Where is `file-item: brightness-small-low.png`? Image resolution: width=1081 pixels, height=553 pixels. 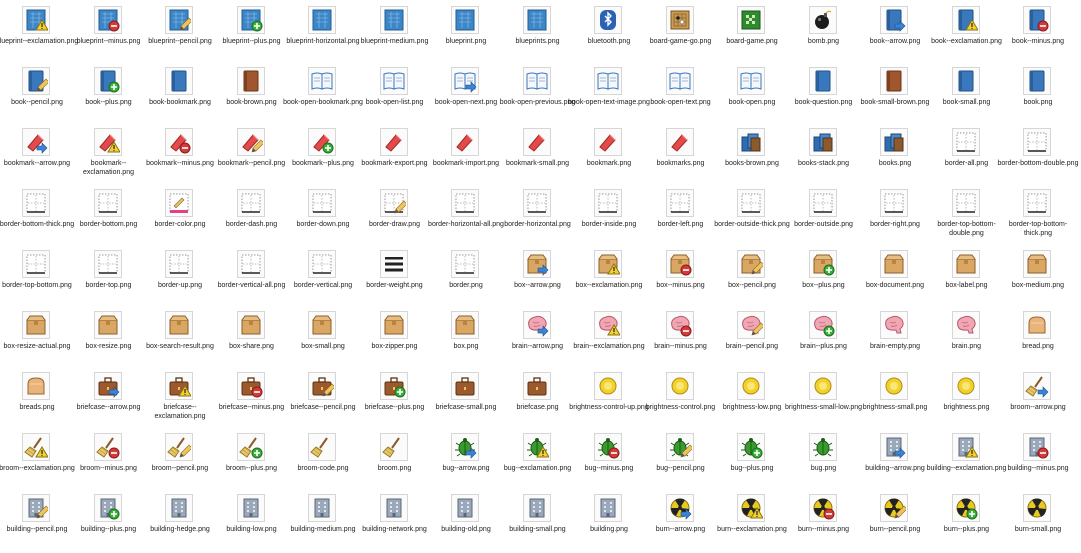
file-item: brightness-small-low.png is located at coordinates (823, 399).